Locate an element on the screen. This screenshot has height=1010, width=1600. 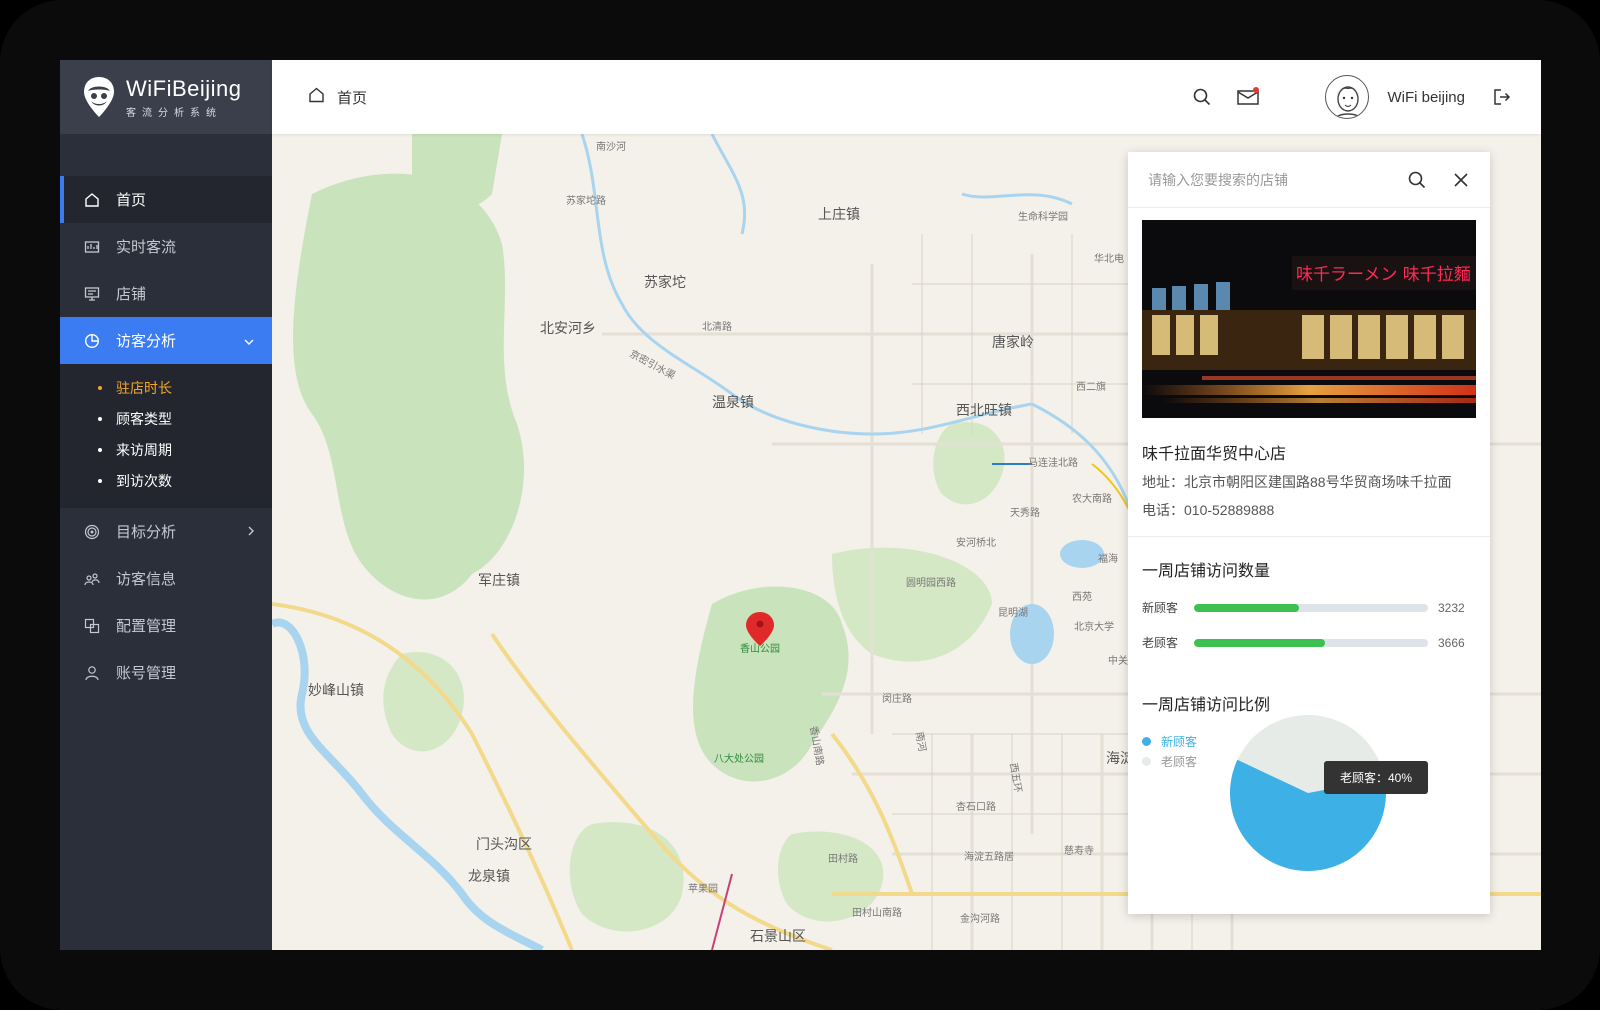
map-label: 天秀路 is located at coordinates (1025, 513).